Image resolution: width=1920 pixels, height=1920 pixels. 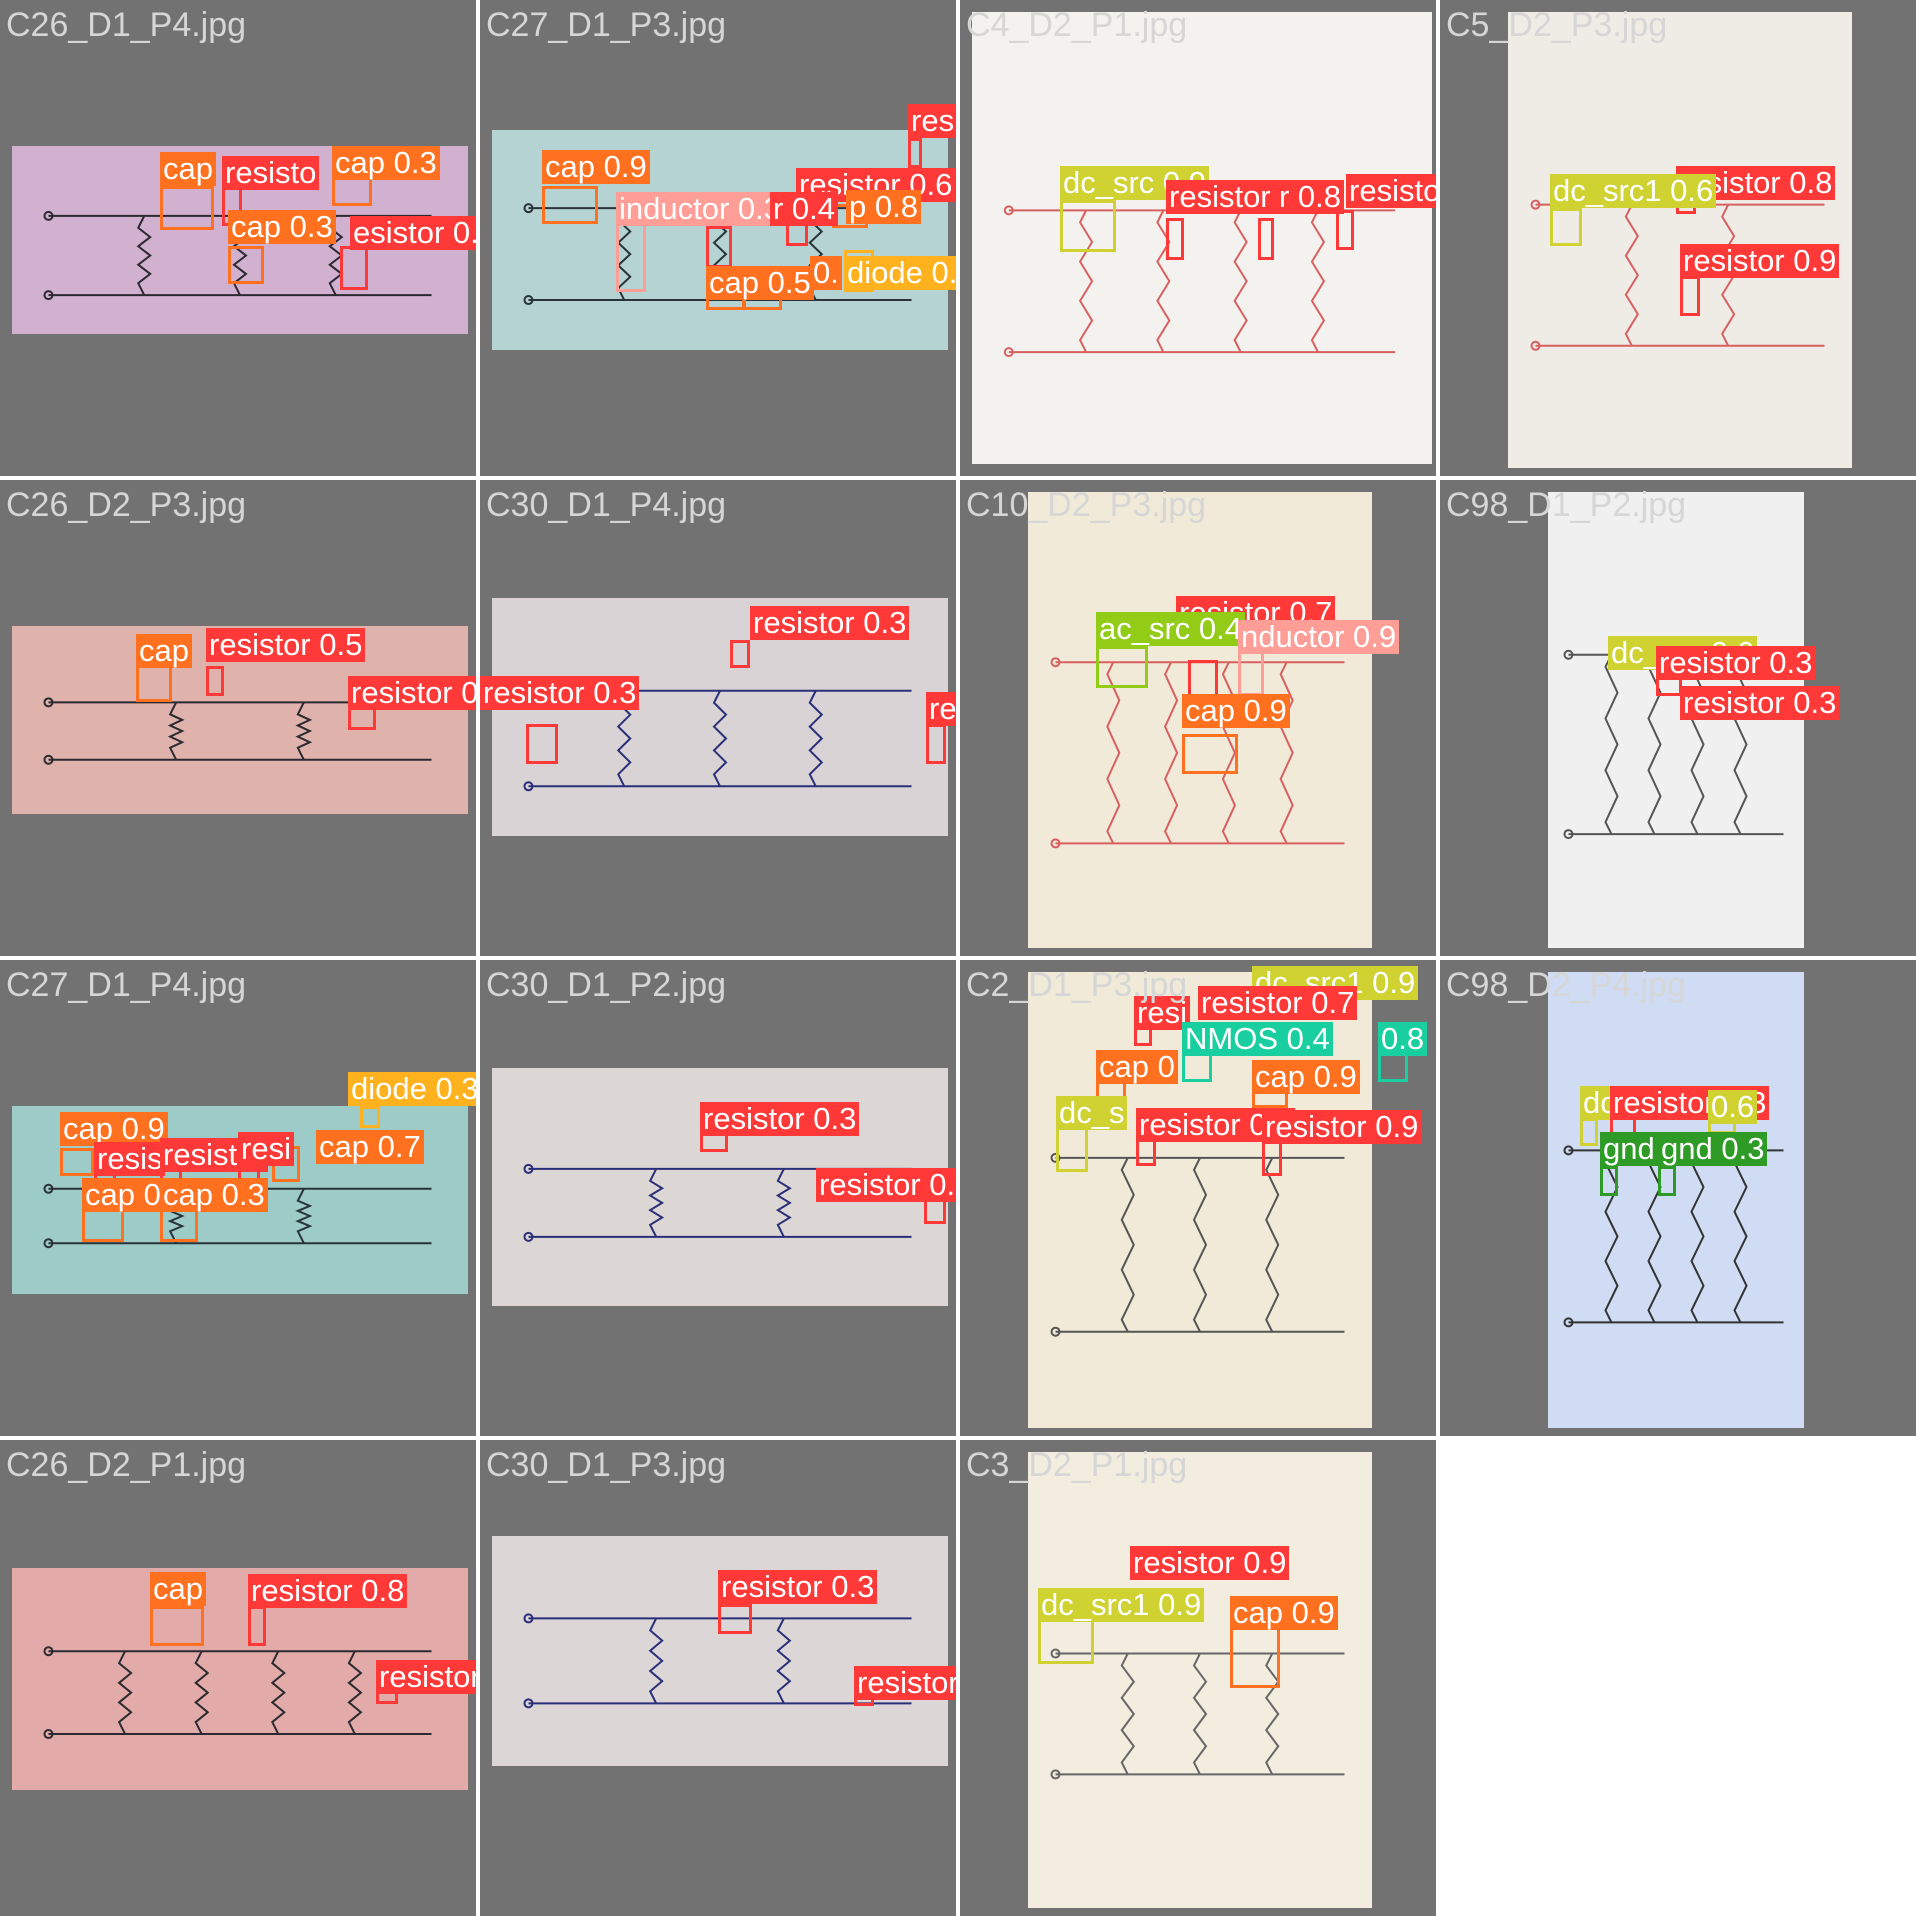 I want to click on detection-label: 0.8, so click(x=1403, y=1039).